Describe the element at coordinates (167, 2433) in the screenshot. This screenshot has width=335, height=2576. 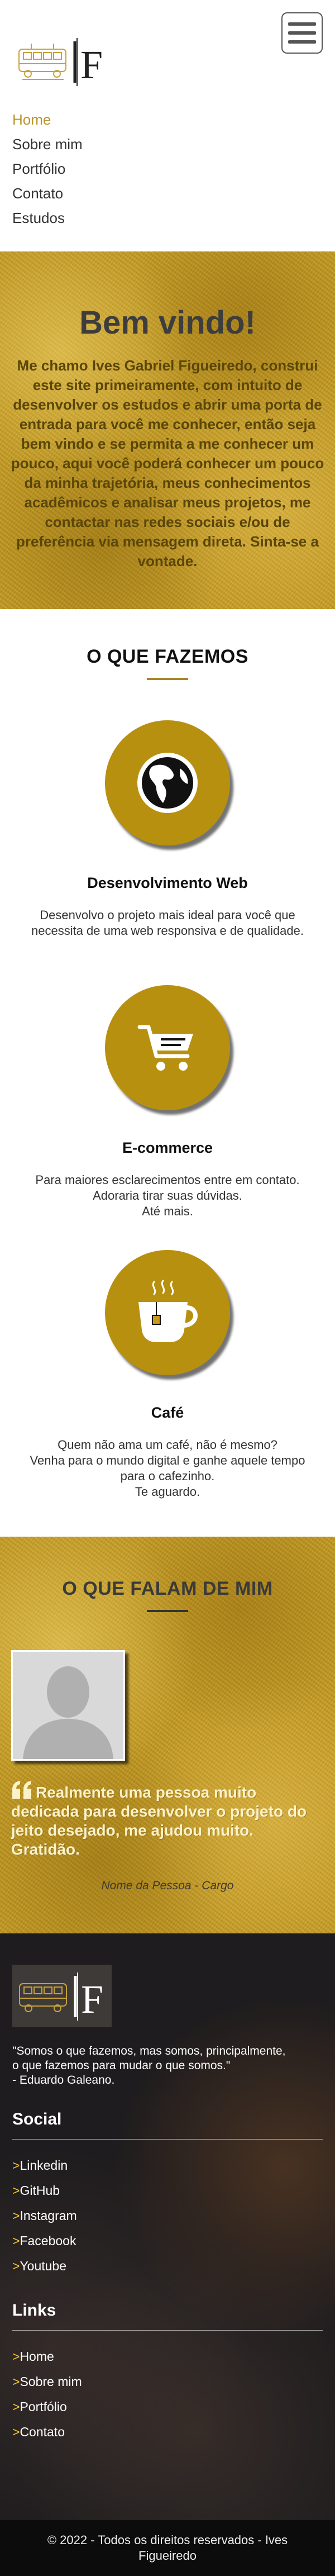
I see `footer-link-contato: >Contato` at that location.